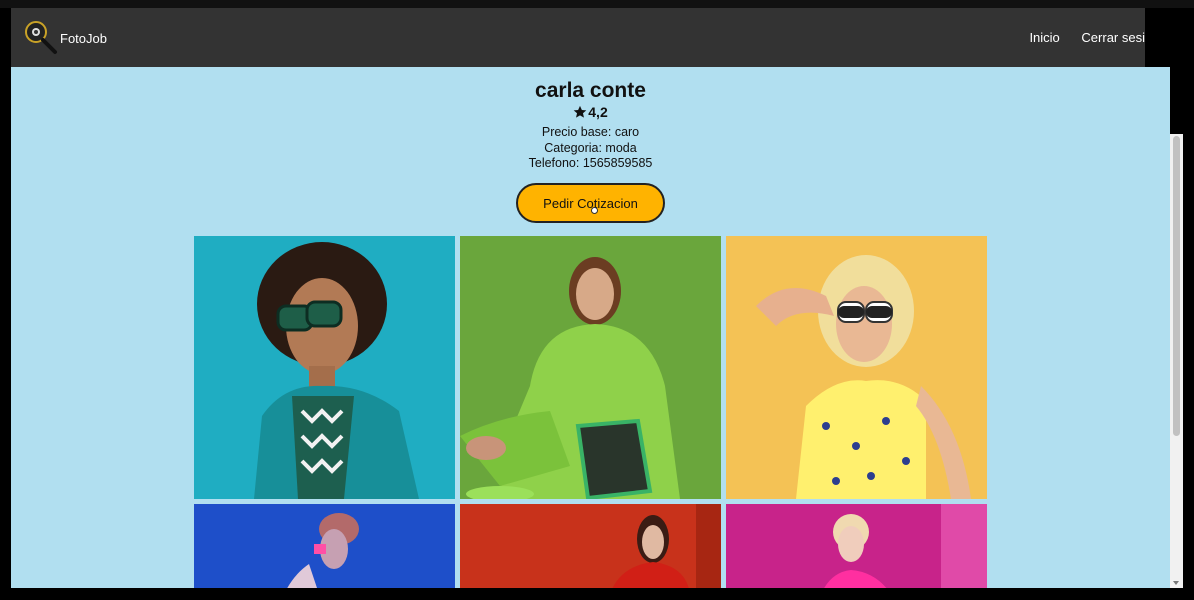 The image size is (1194, 600). Describe the element at coordinates (590, 203) in the screenshot. I see `pedir-cotizacion-button: Pedir Cotizacion` at that location.